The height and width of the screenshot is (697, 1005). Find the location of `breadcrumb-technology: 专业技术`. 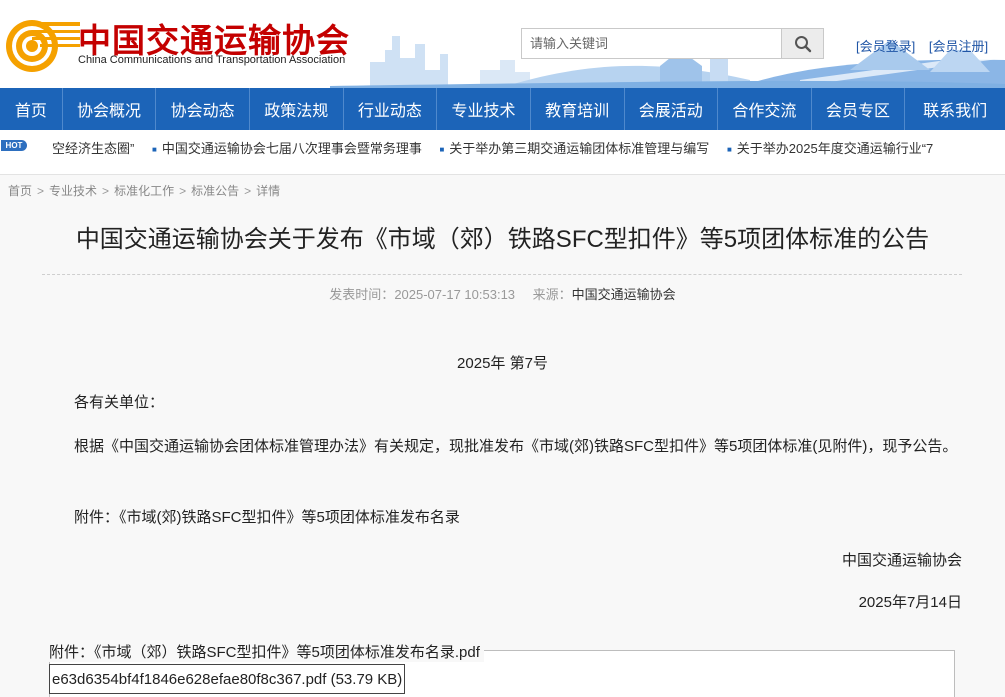

breadcrumb-technology: 专业技术 is located at coordinates (73, 191).